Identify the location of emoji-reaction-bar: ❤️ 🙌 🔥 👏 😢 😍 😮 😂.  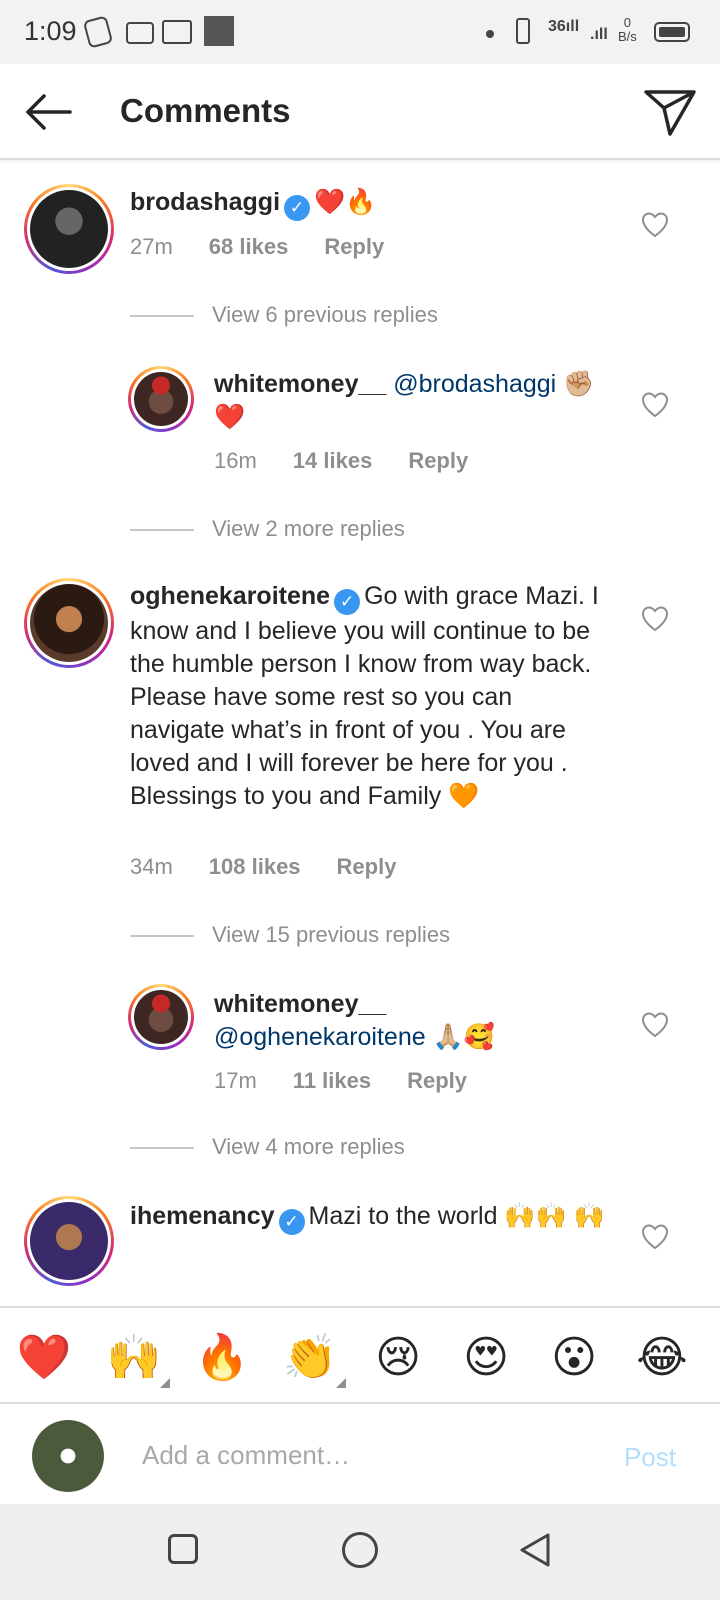
(360, 1354).